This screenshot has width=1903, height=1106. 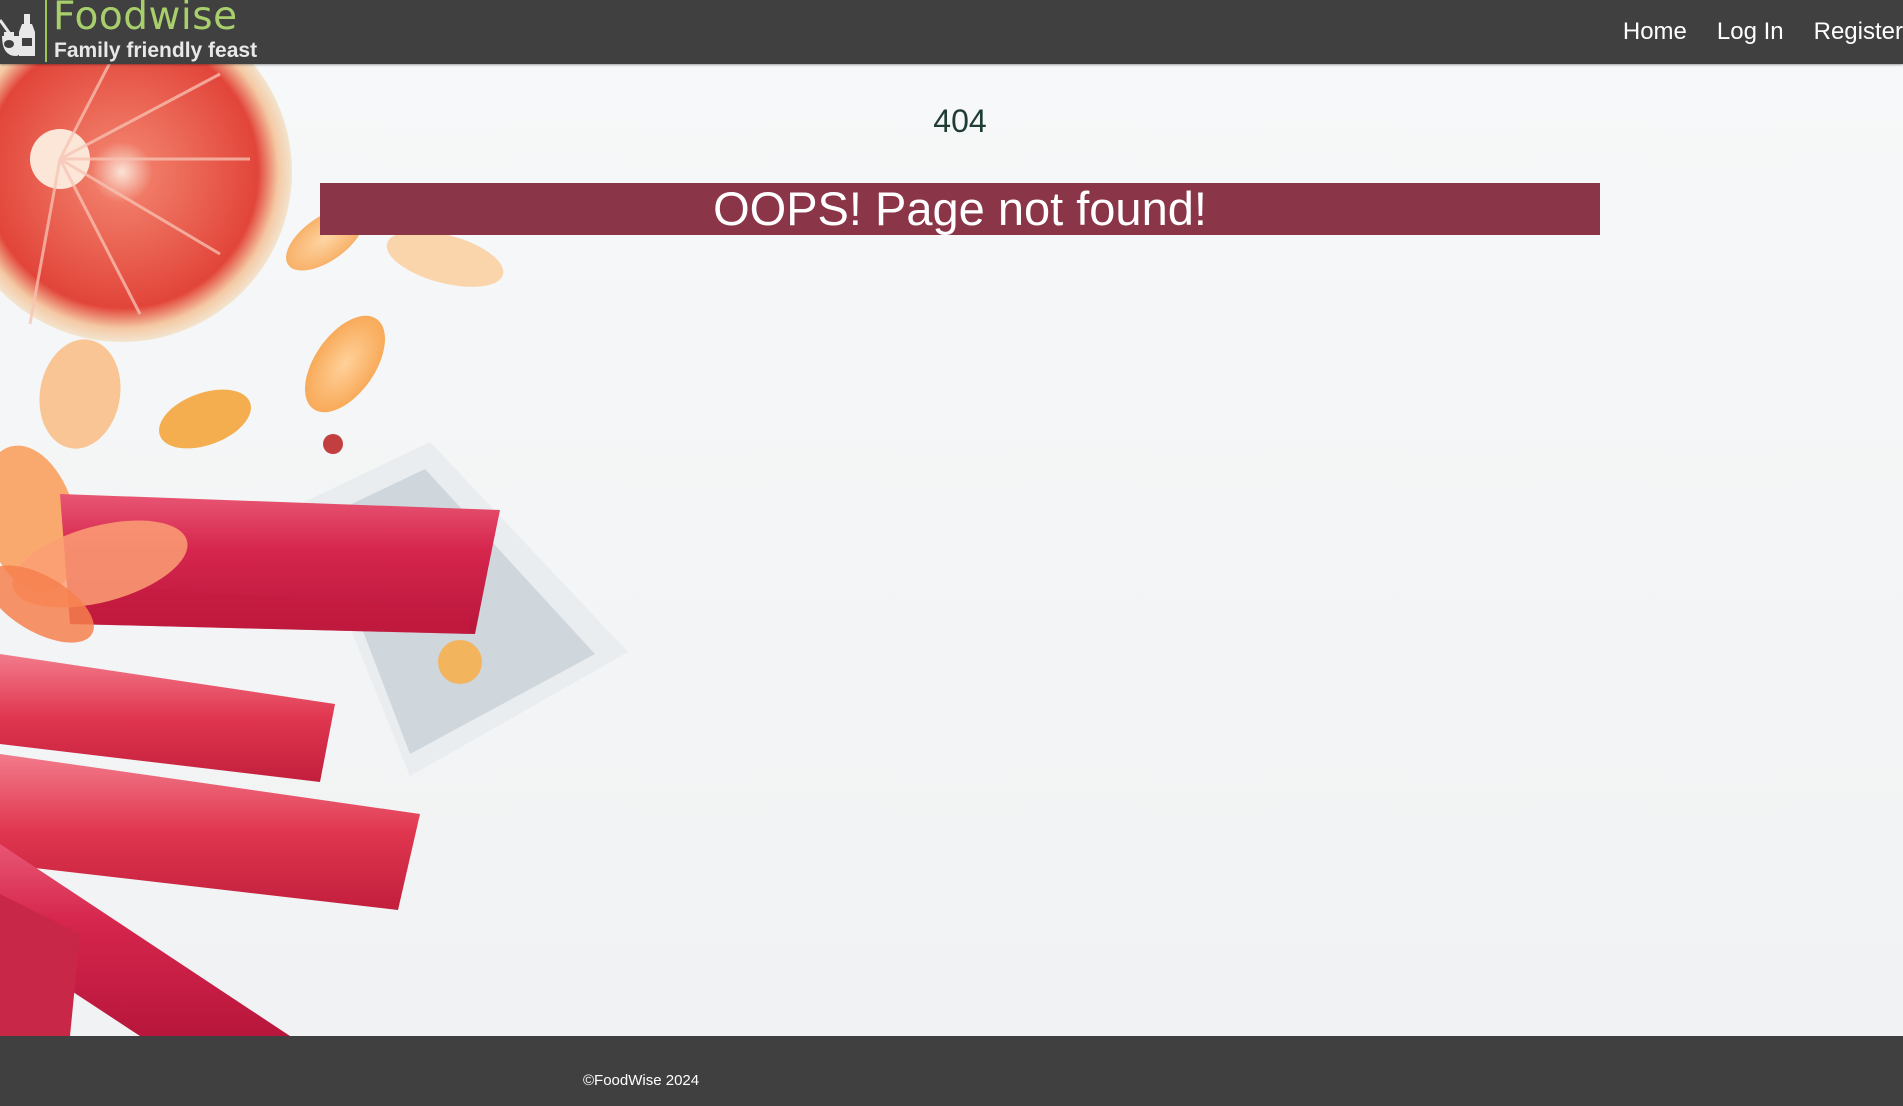 What do you see at coordinates (960, 121) in the screenshot?
I see `error-code: 404` at bounding box center [960, 121].